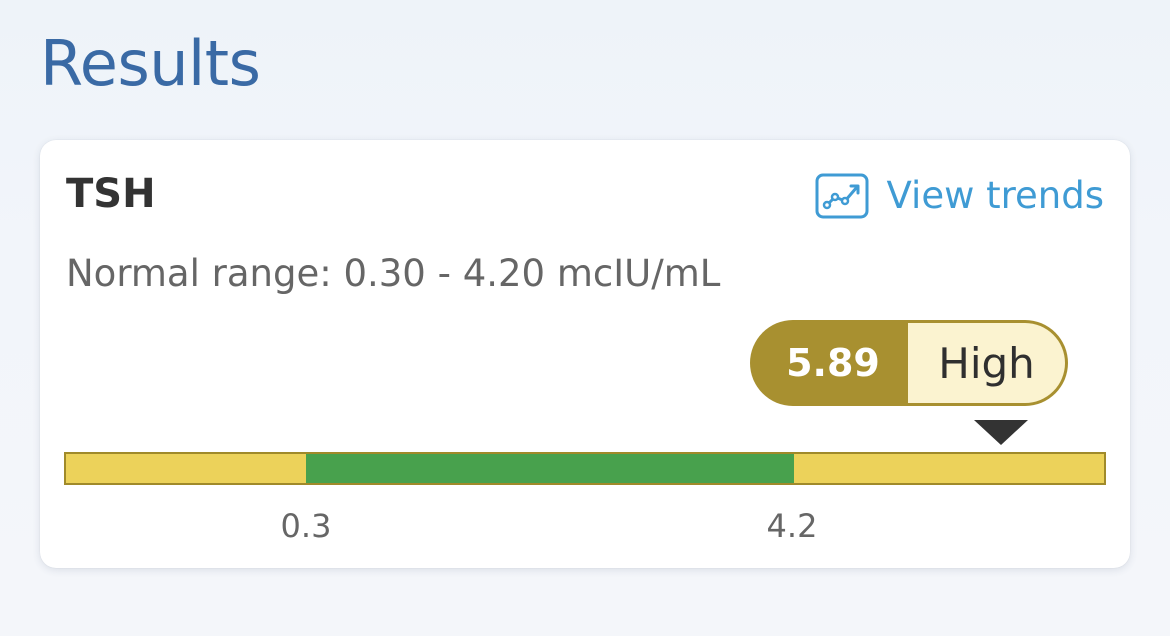  I want to click on test-name: TSH, so click(111, 194).